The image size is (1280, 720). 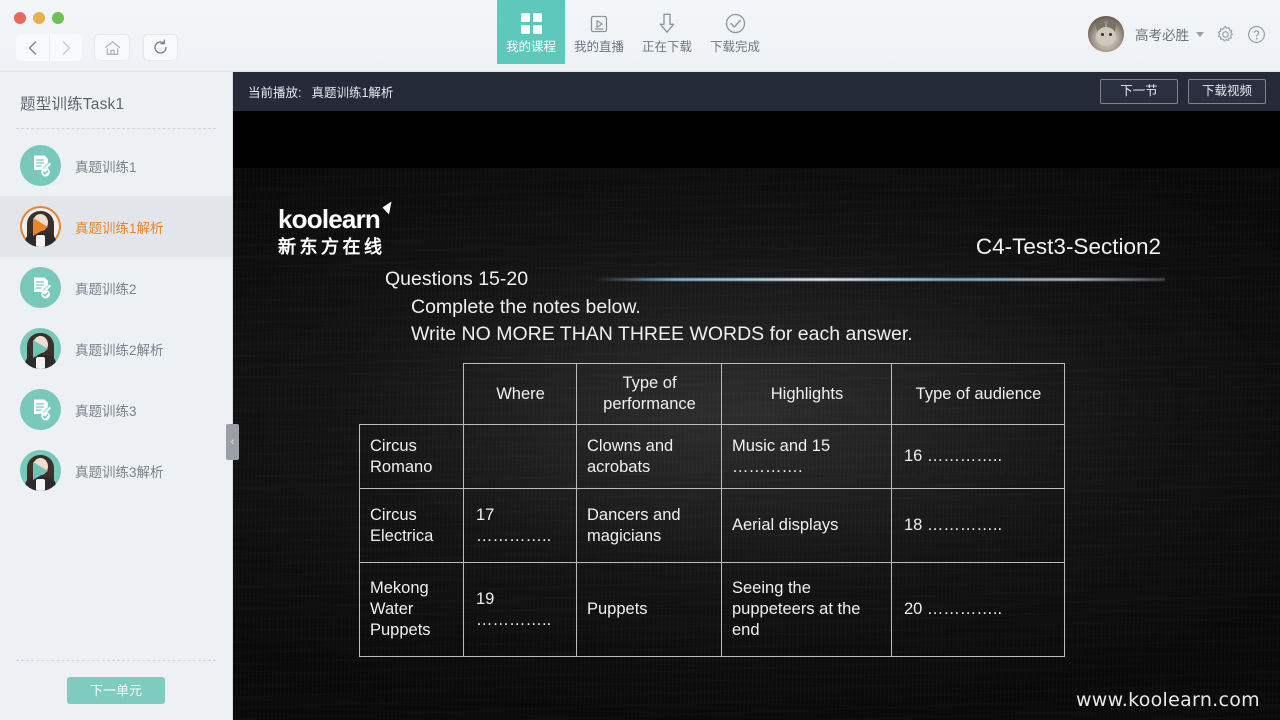 I want to click on main-tabs: 我的课程 我的直播 正在下载 下载完成, so click(x=633, y=32).